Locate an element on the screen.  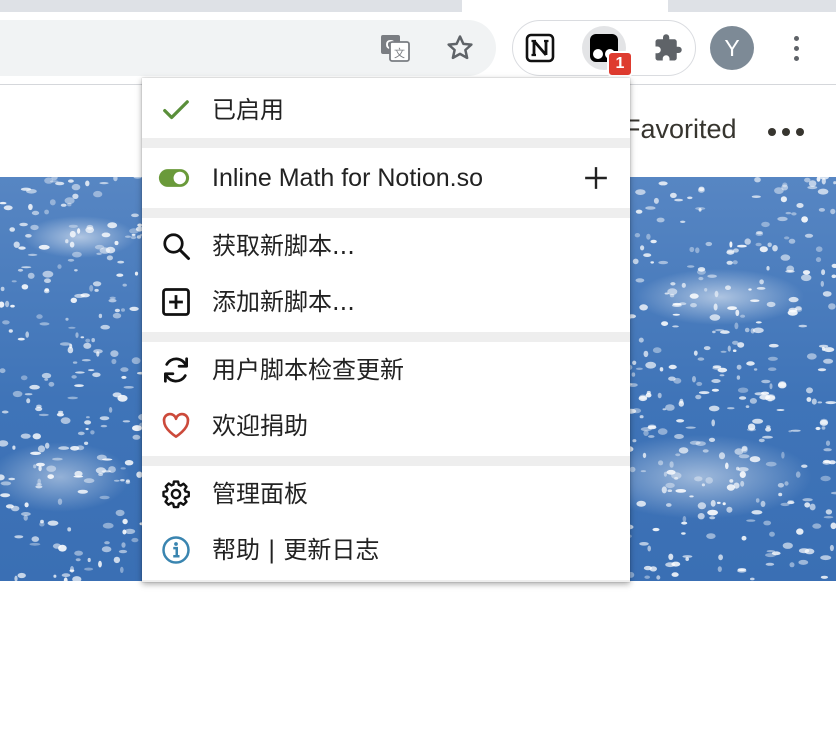
star-icon is located at coordinates (460, 48).